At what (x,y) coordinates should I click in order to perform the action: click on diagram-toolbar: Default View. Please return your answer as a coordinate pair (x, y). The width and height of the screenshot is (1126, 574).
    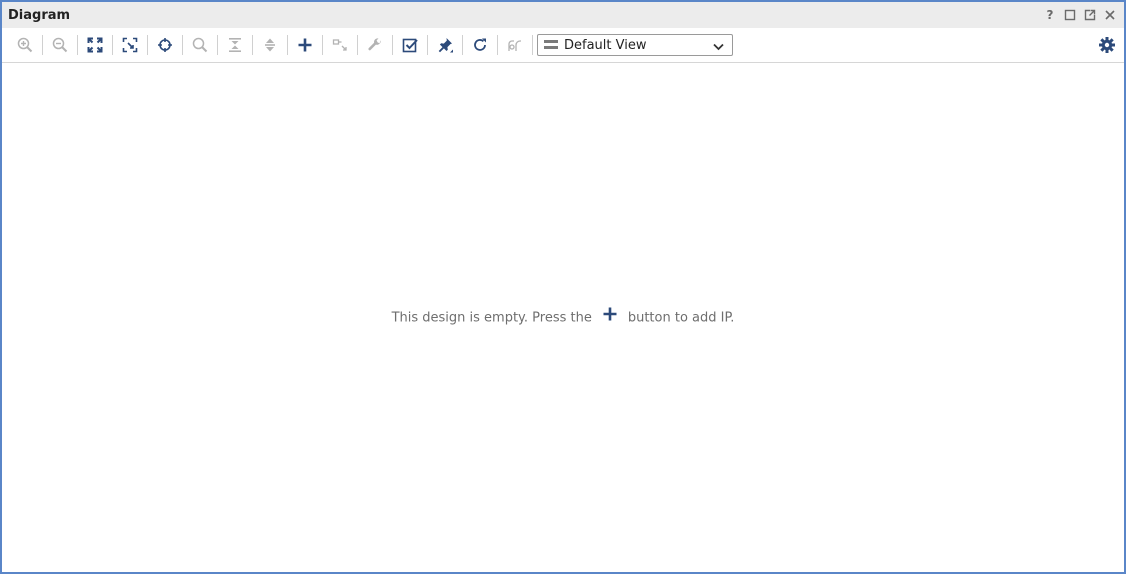
    Looking at the image, I should click on (563, 45).